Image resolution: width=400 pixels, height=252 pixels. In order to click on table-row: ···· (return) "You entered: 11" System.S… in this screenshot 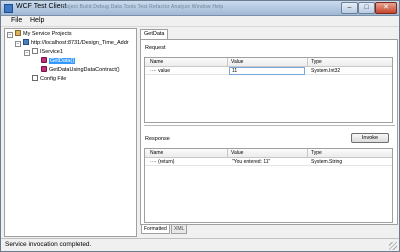, I will do `click(268, 162)`.